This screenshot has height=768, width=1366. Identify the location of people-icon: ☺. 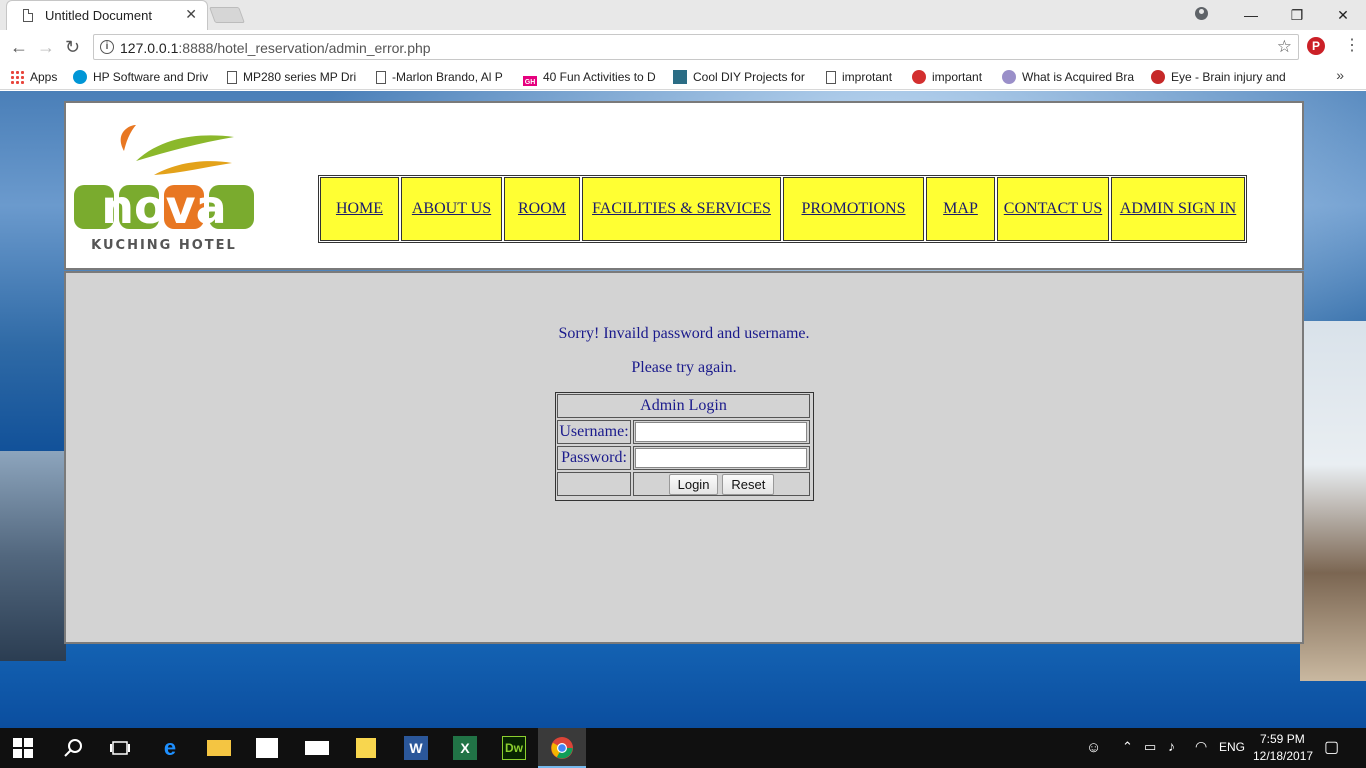
(1093, 747).